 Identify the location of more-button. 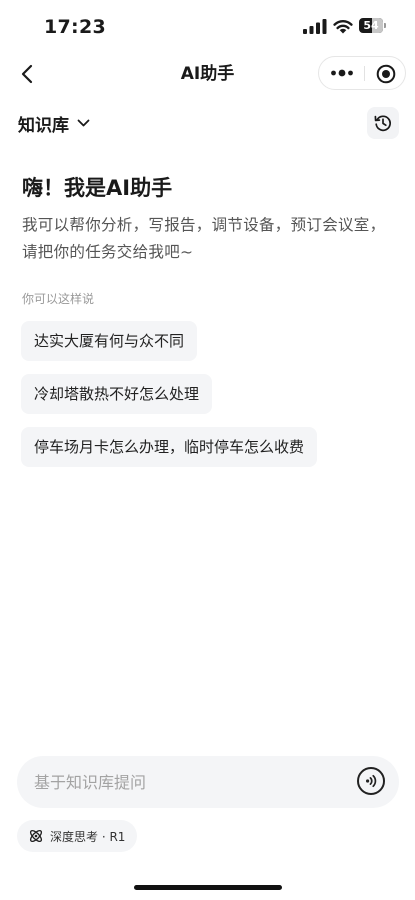
(342, 73).